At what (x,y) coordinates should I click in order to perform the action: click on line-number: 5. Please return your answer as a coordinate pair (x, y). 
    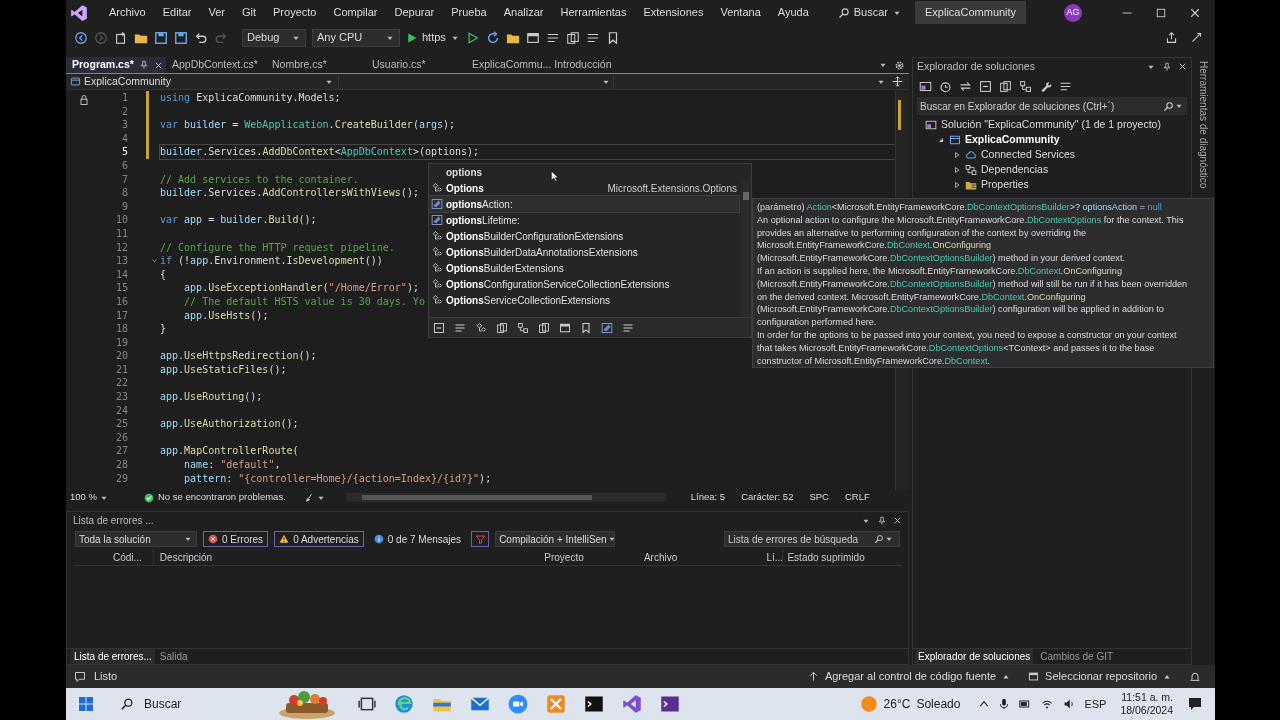
    Looking at the image, I should click on (124, 152).